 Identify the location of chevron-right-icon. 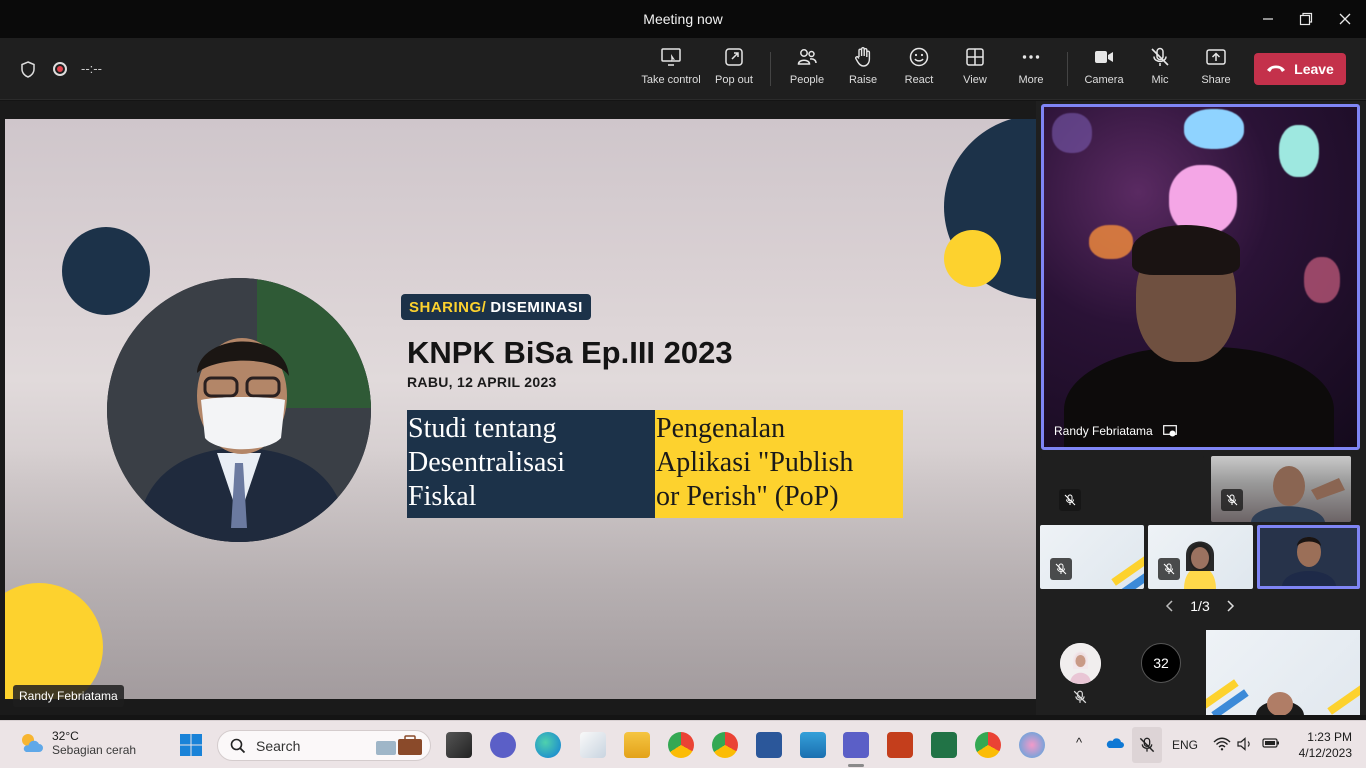
(1230, 606).